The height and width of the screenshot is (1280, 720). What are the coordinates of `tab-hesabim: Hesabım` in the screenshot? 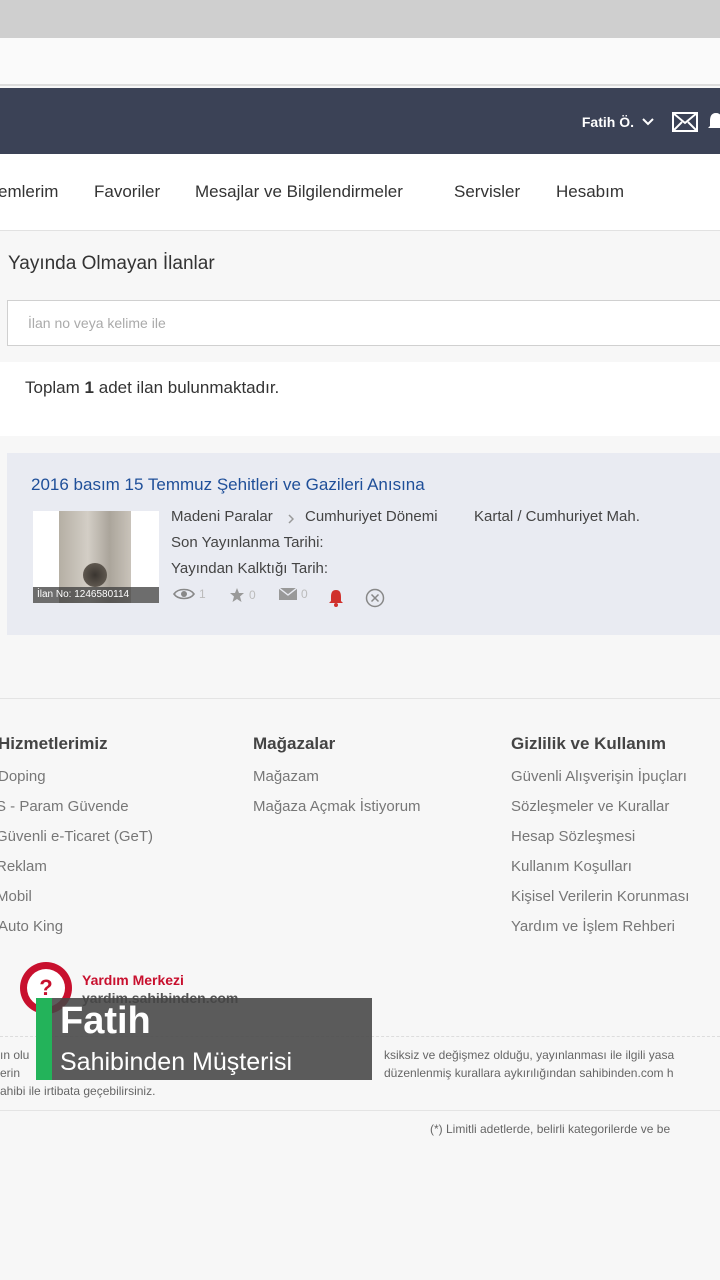 It's located at (590, 192).